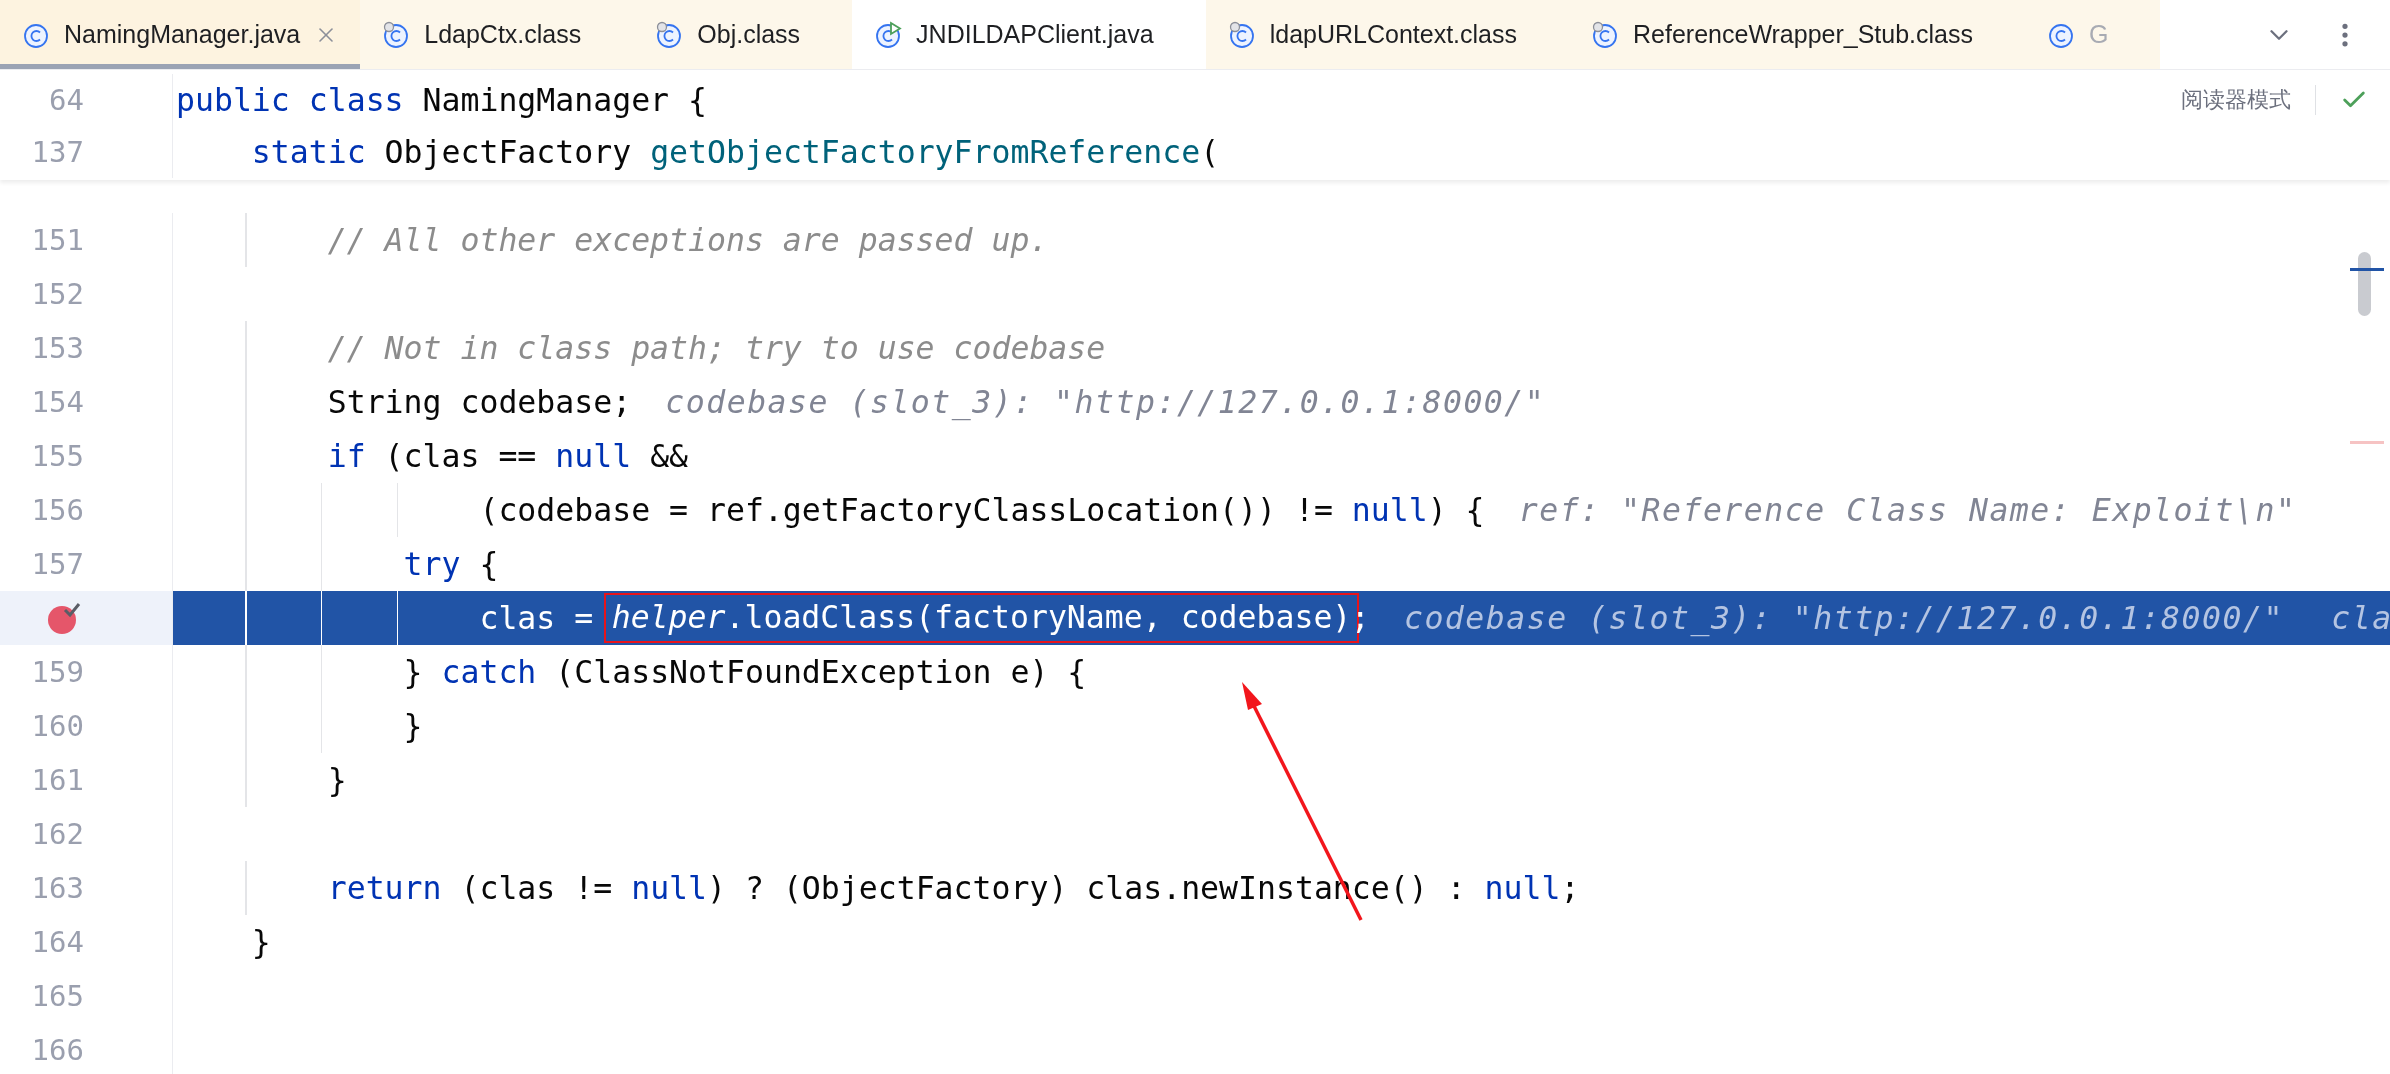 The height and width of the screenshot is (1074, 2390). I want to click on breakpoint-icon, so click(64, 618).